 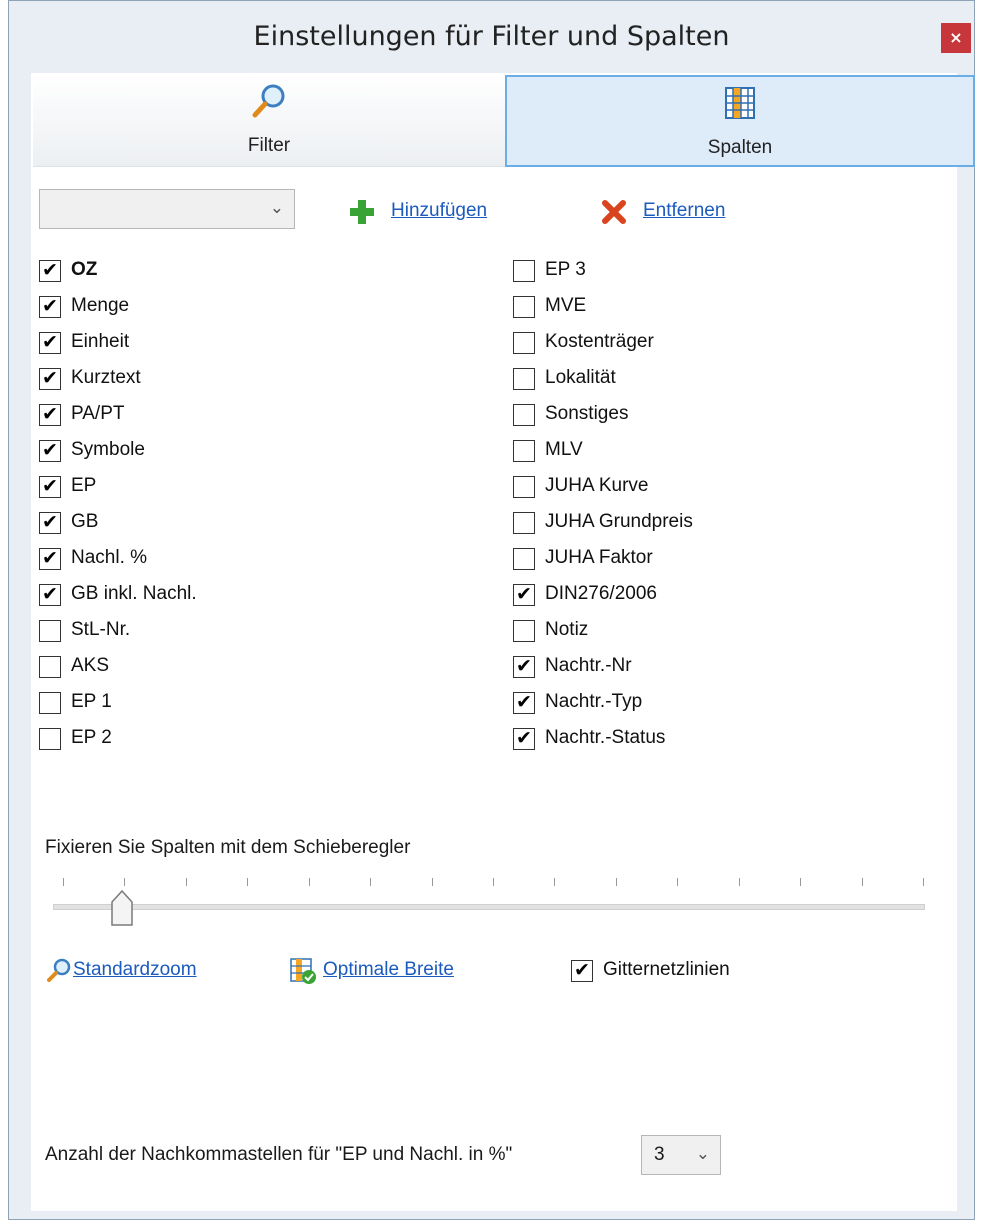 I want to click on column-option-label: PA/PT, so click(x=98, y=413).